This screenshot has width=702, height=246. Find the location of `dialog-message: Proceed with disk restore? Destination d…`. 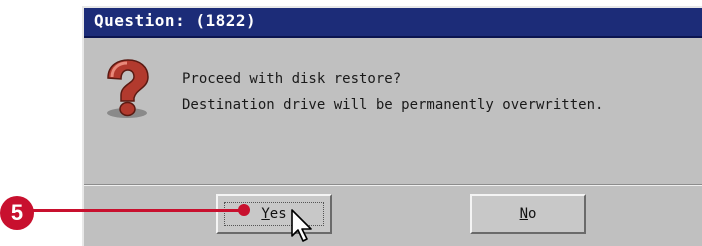

dialog-message: Proceed with disk restore? Destination d… is located at coordinates (392, 92).